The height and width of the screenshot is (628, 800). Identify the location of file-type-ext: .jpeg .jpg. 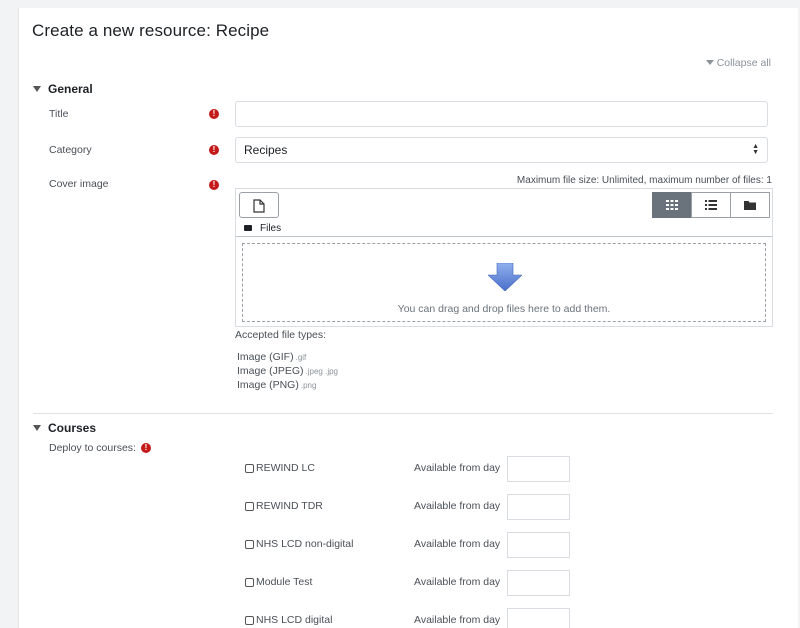
(321, 371).